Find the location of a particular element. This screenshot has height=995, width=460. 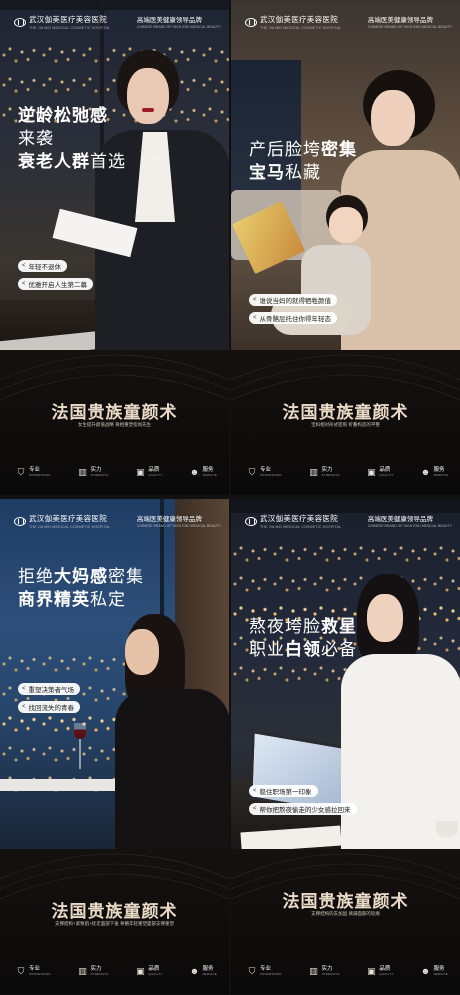

tag-pill: < 找回流失的青春 is located at coordinates (49, 707).